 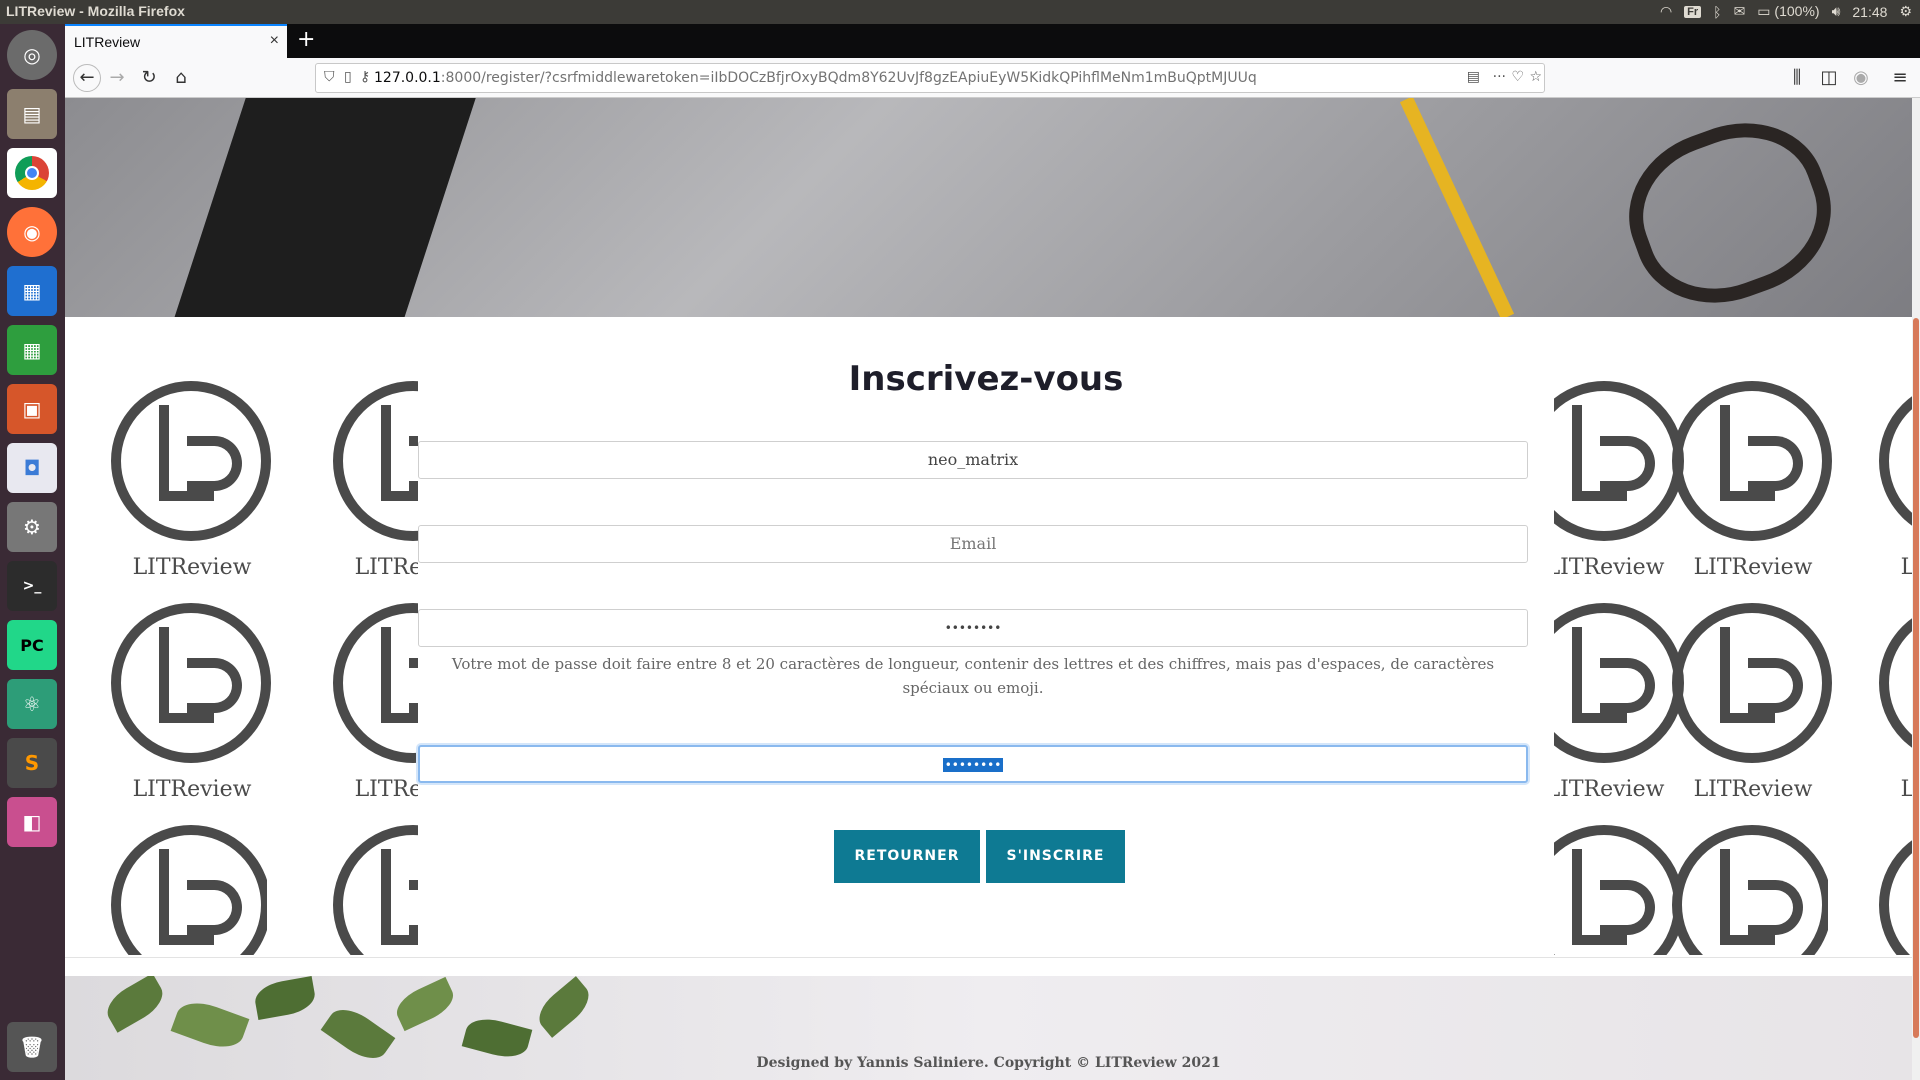 I want to click on chrome-icon, so click(x=32, y=173).